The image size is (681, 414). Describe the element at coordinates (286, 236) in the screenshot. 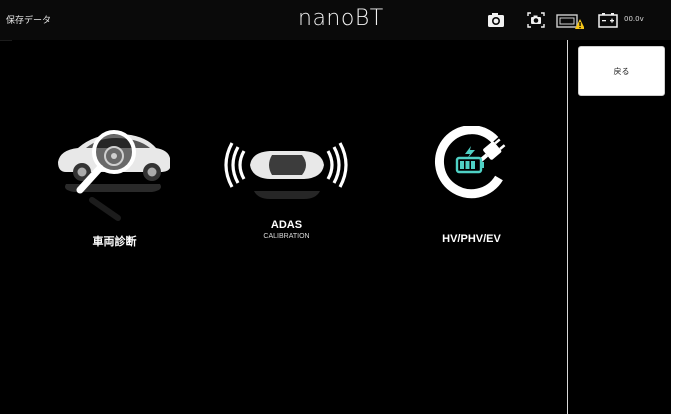

I see `menu-item-sublabel: CALIBRATION` at that location.